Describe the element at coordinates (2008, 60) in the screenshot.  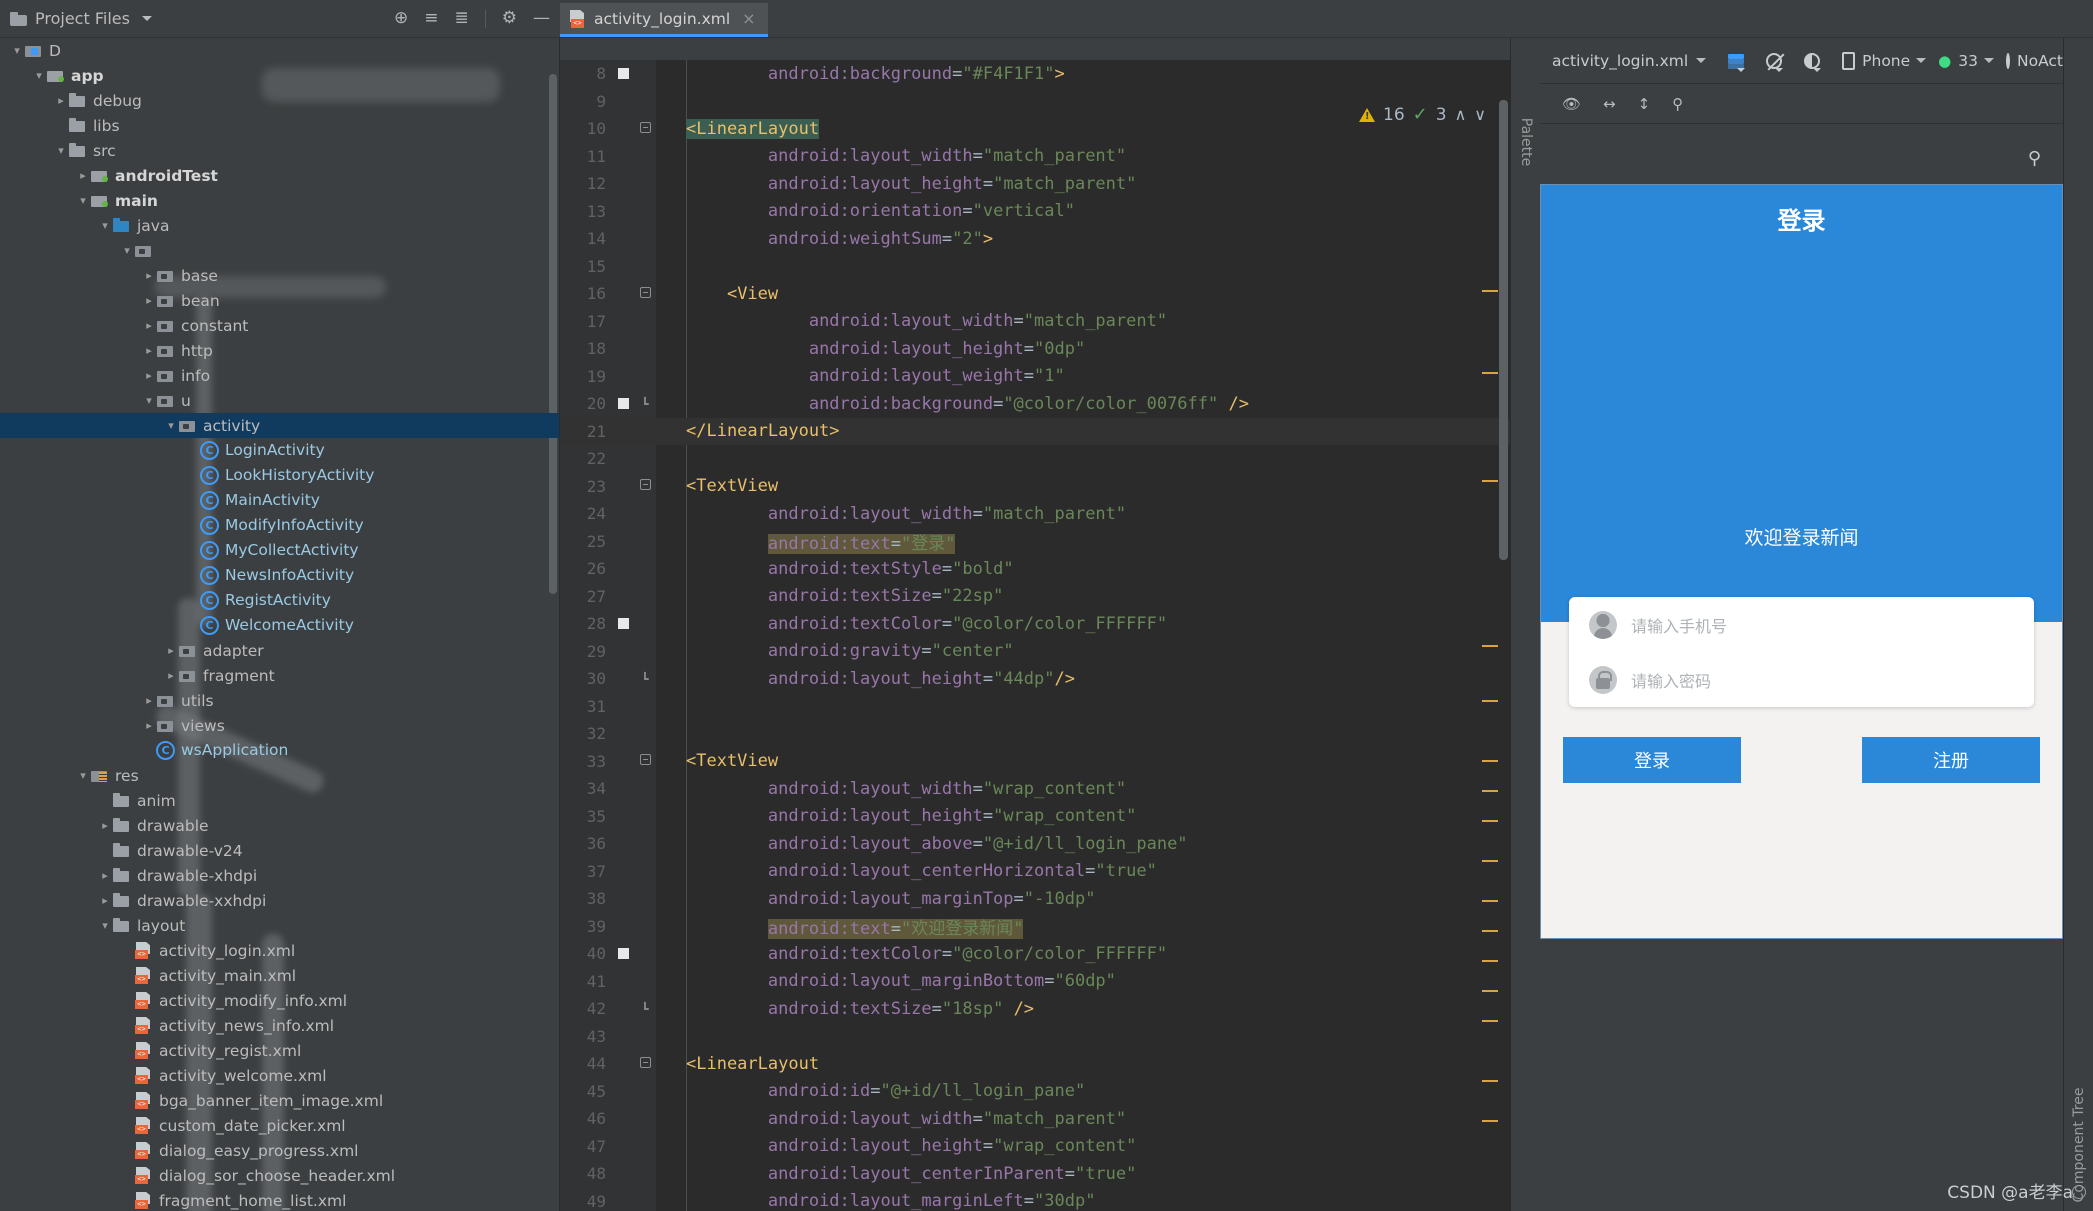
I see `theme-icon` at that location.